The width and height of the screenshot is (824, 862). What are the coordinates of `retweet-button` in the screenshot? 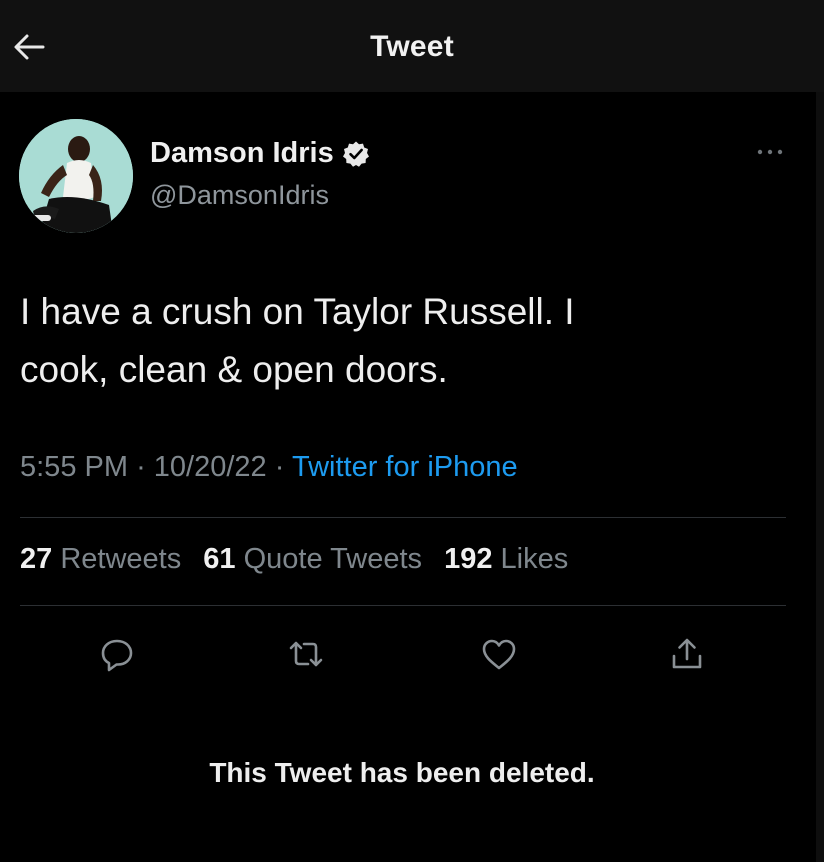 It's located at (306, 656).